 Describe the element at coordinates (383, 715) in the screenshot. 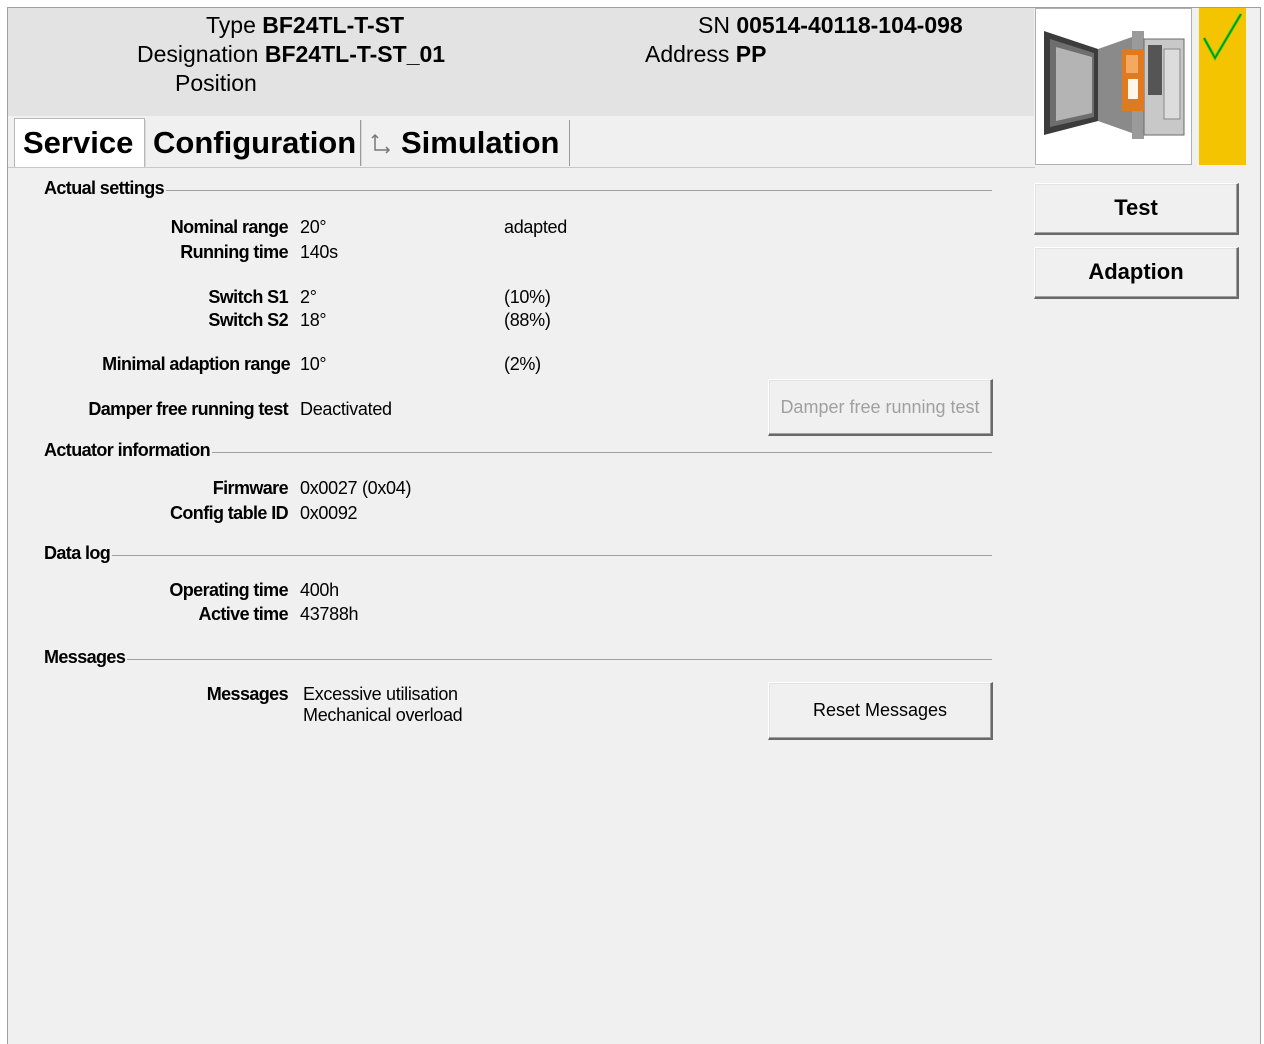

I see `message-item: Mechanical overload` at that location.